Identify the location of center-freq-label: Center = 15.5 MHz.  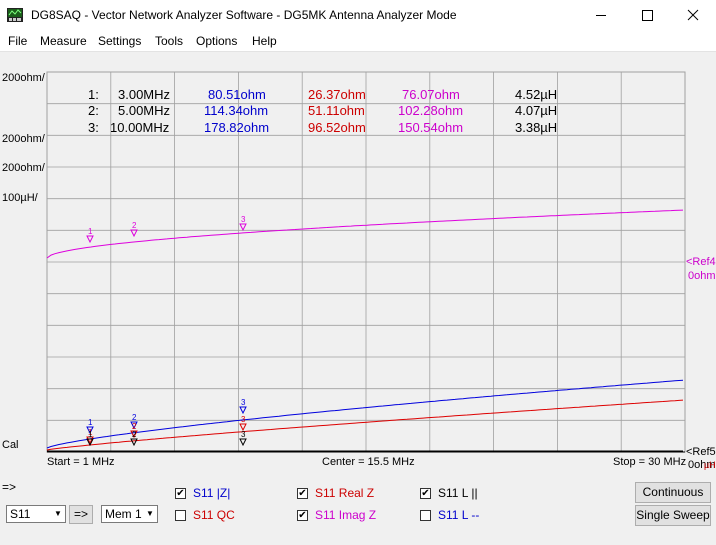
(368, 462).